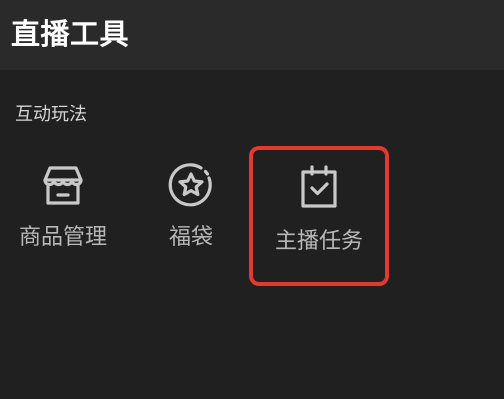 This screenshot has width=504, height=399. What do you see at coordinates (63, 215) in the screenshot?
I see `tool-product-management: 商品管理` at bounding box center [63, 215].